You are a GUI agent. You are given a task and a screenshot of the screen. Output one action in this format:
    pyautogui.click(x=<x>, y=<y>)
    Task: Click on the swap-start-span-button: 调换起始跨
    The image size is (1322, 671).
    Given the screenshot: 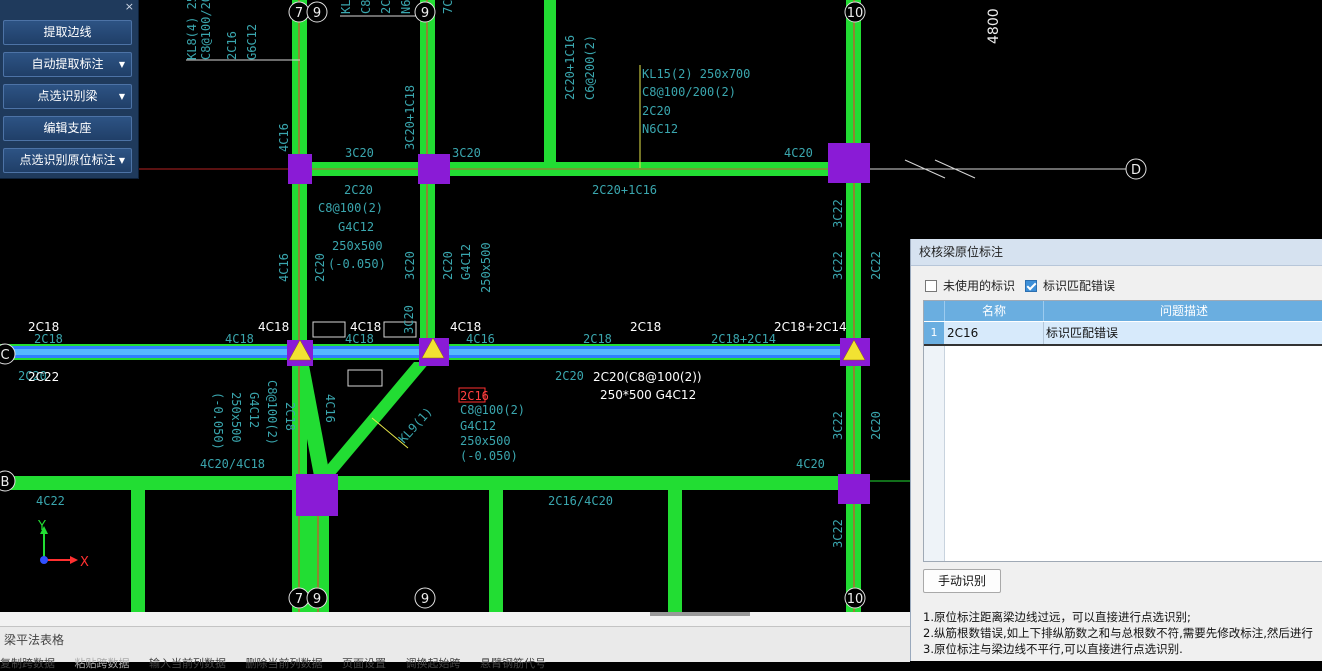 What is the action you would take?
    pyautogui.click(x=433, y=663)
    